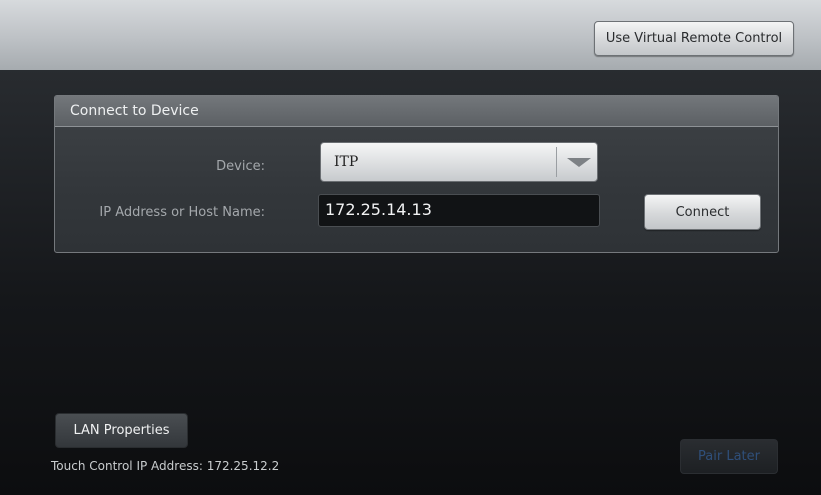 Image resolution: width=821 pixels, height=495 pixels. Describe the element at coordinates (243, 466) in the screenshot. I see `touch-ip-value: 172.25.12.2` at that location.